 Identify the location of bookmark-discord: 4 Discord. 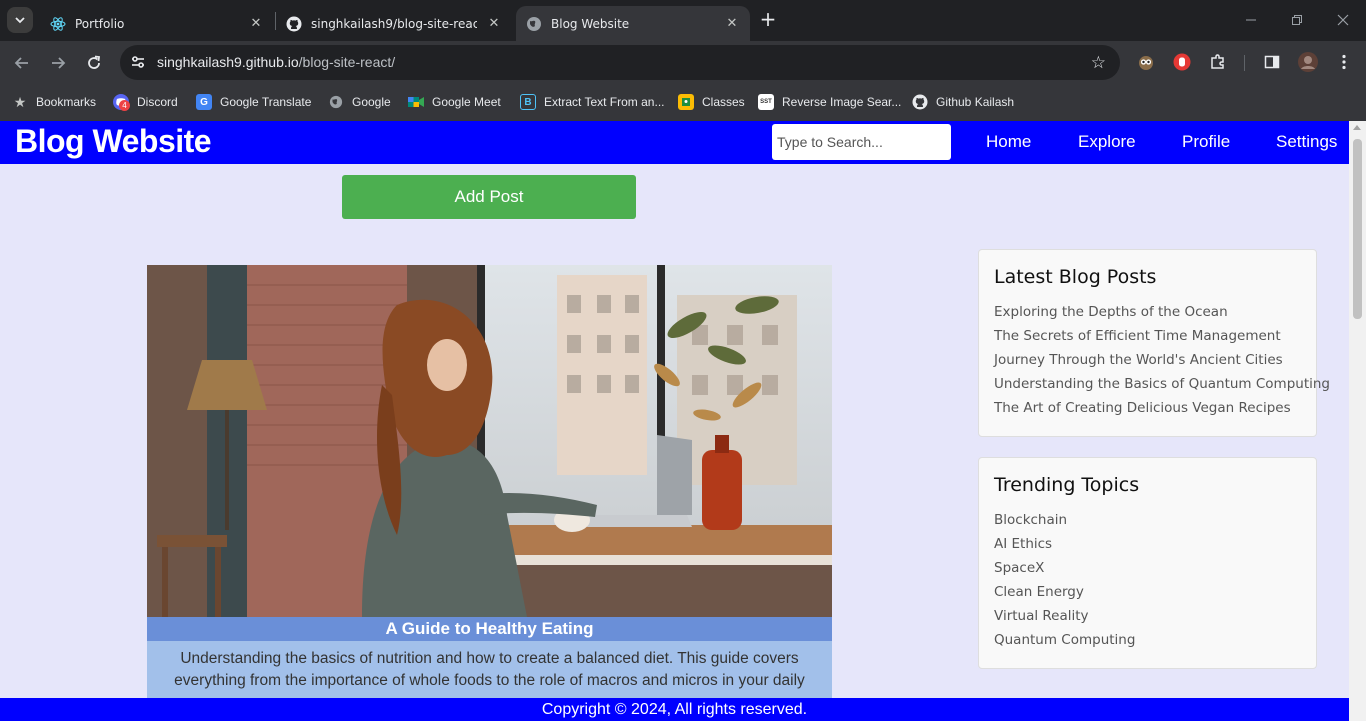
(145, 102).